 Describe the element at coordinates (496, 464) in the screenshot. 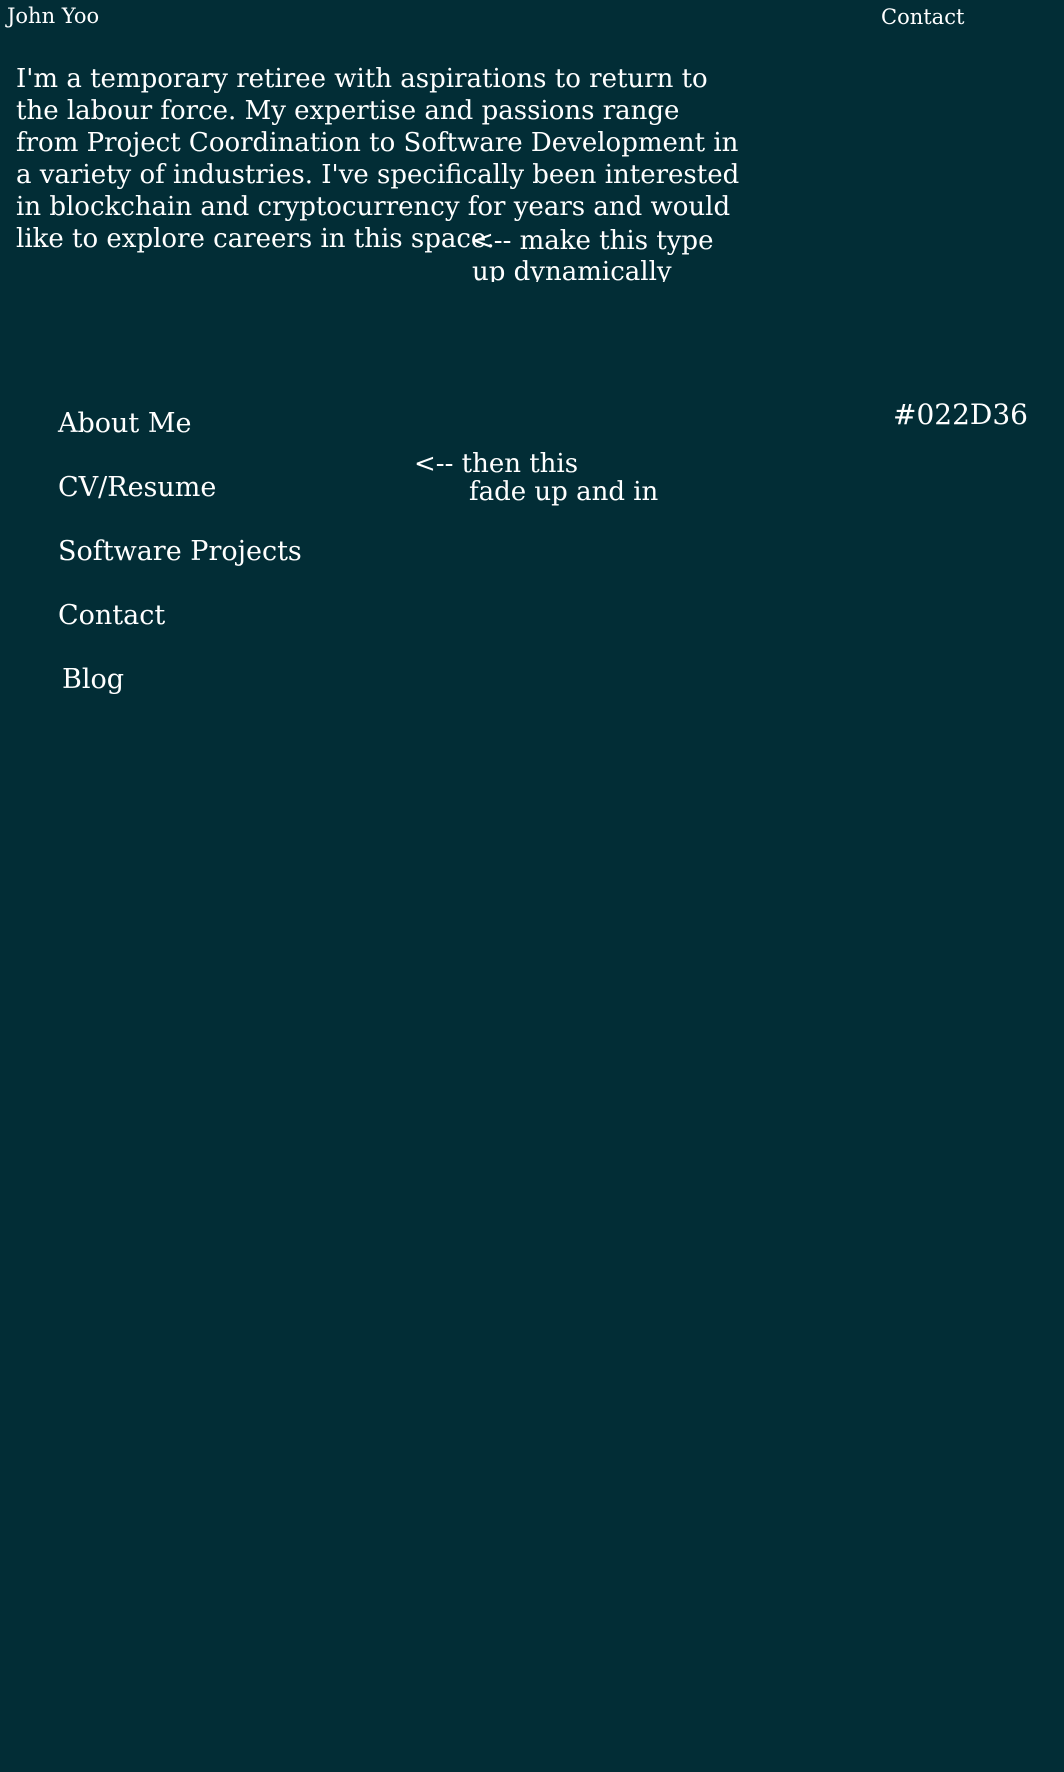

I see `fade-annotation-line: <-- then this` at that location.